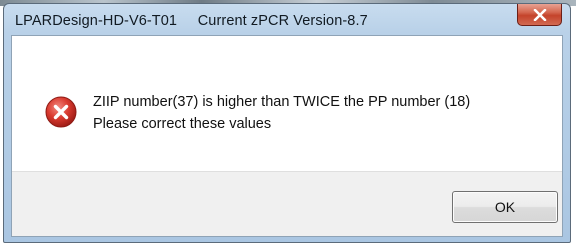 This screenshot has width=576, height=247. I want to click on ok-button: OK, so click(505, 207).